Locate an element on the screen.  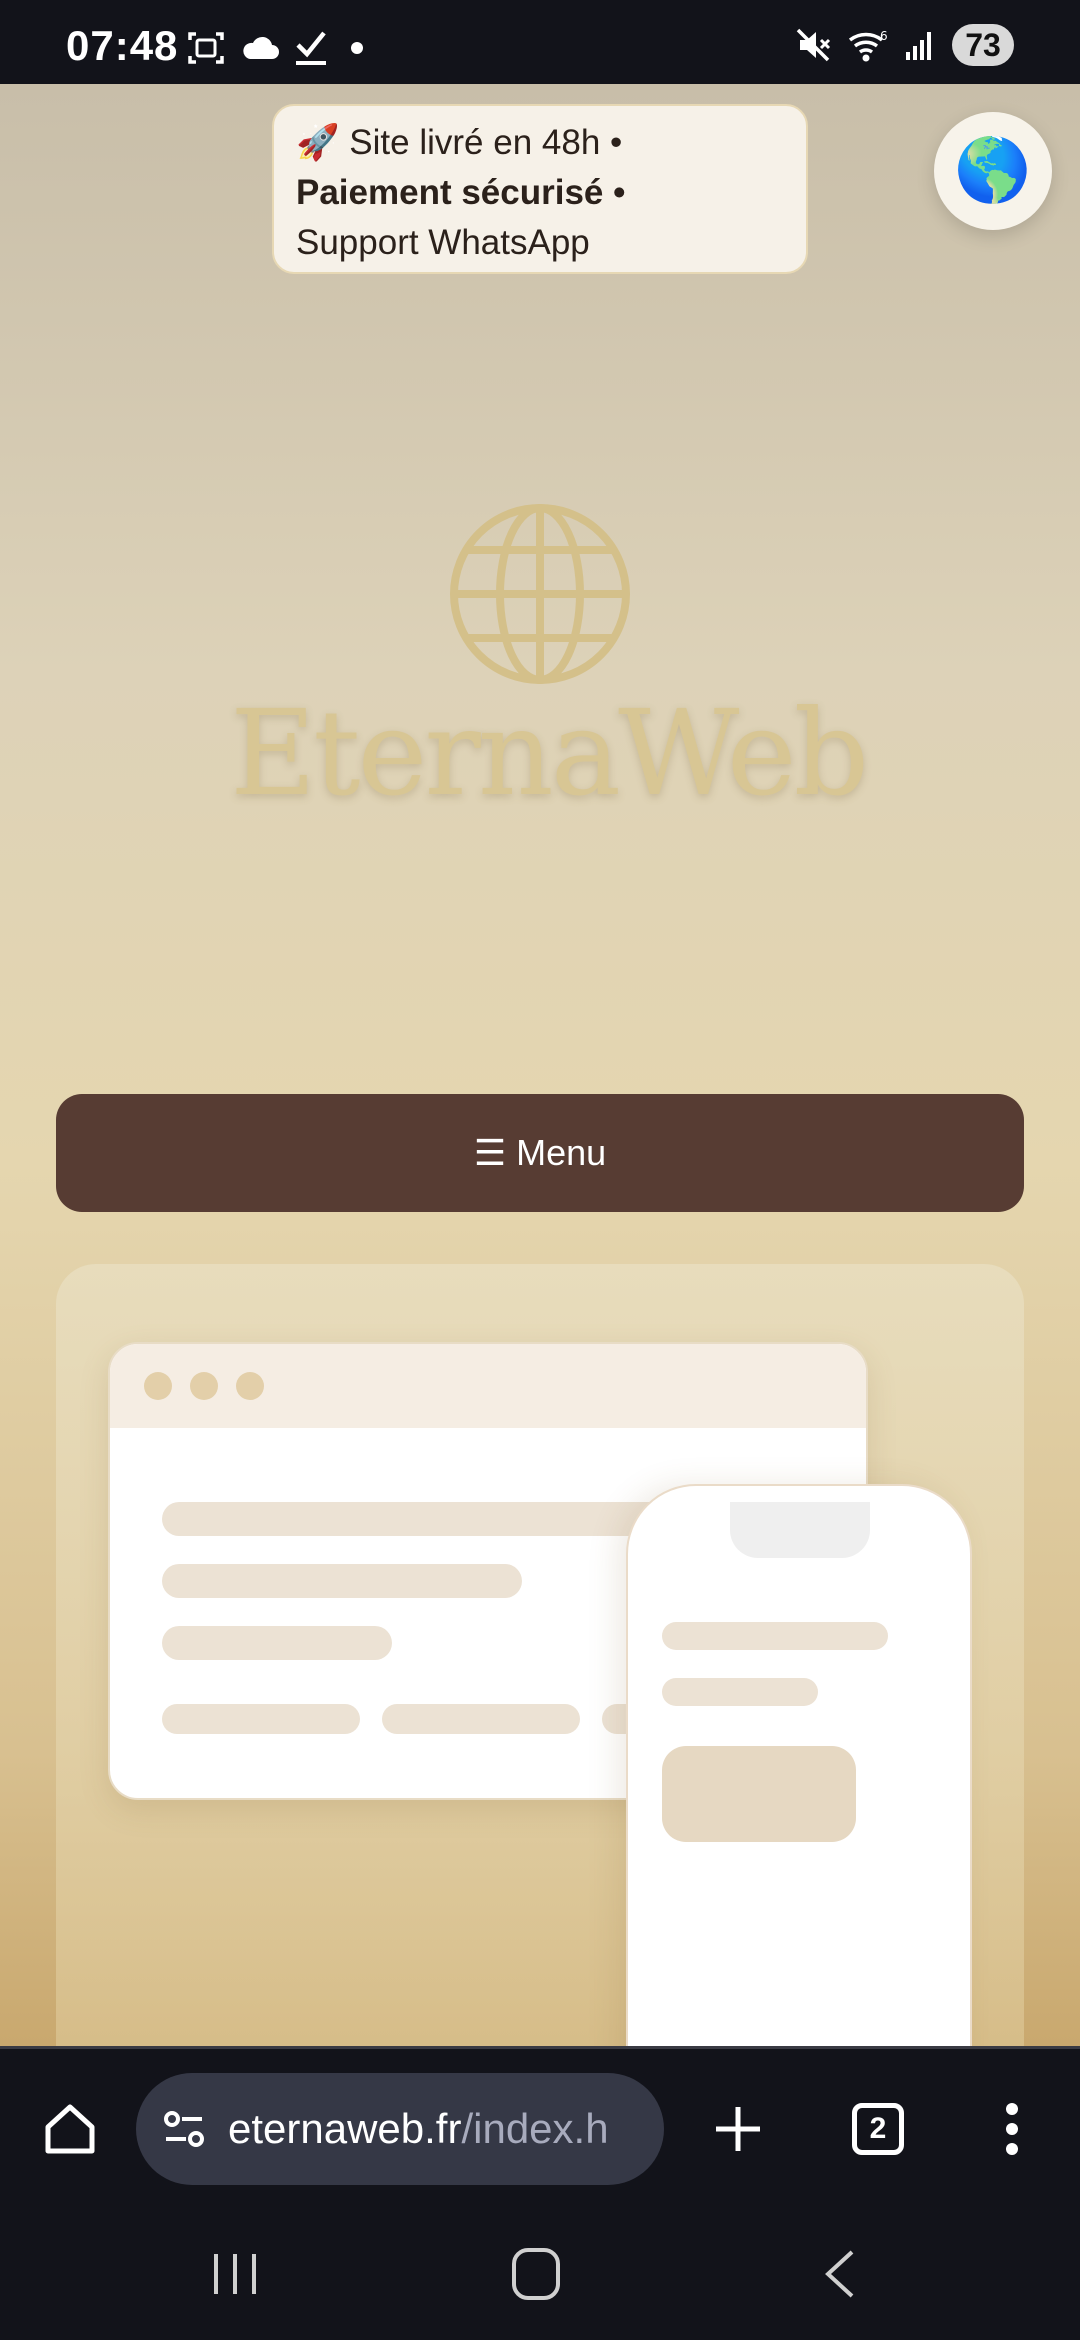
phone-mockup is located at coordinates (799, 1765).